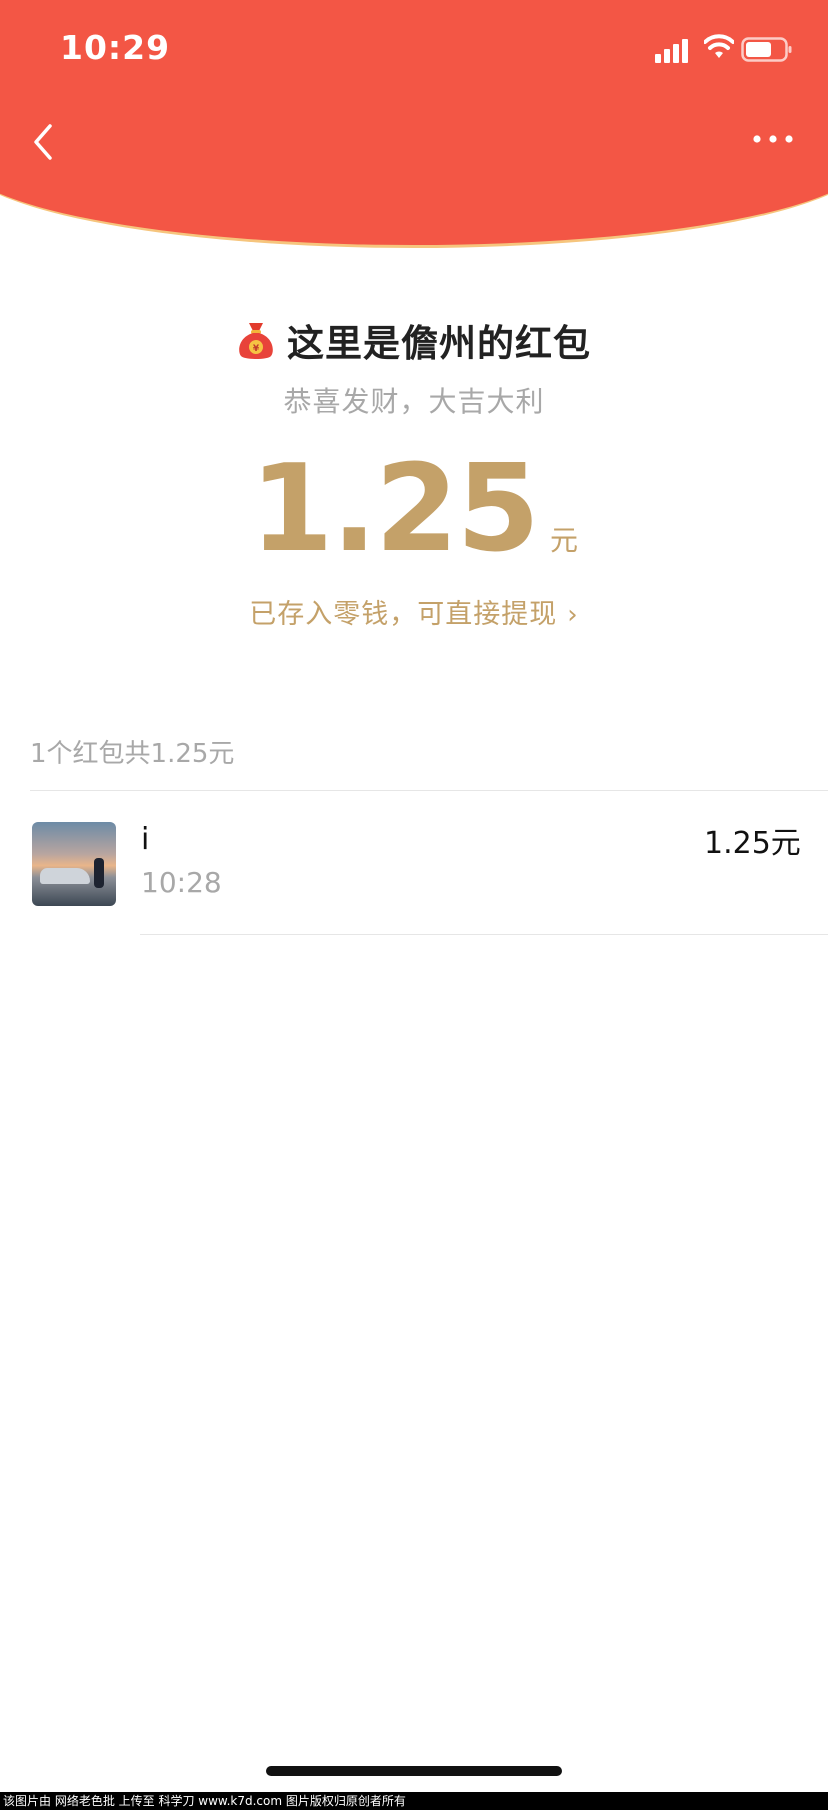 This screenshot has height=1810, width=828. What do you see at coordinates (672, 50) in the screenshot?
I see `cellular-signal-icon` at bounding box center [672, 50].